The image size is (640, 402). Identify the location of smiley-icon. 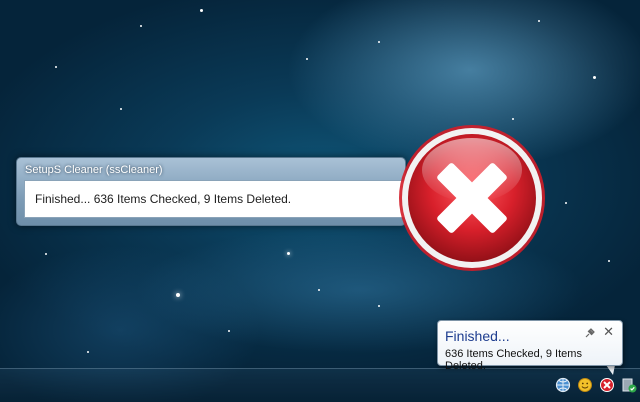
(585, 385).